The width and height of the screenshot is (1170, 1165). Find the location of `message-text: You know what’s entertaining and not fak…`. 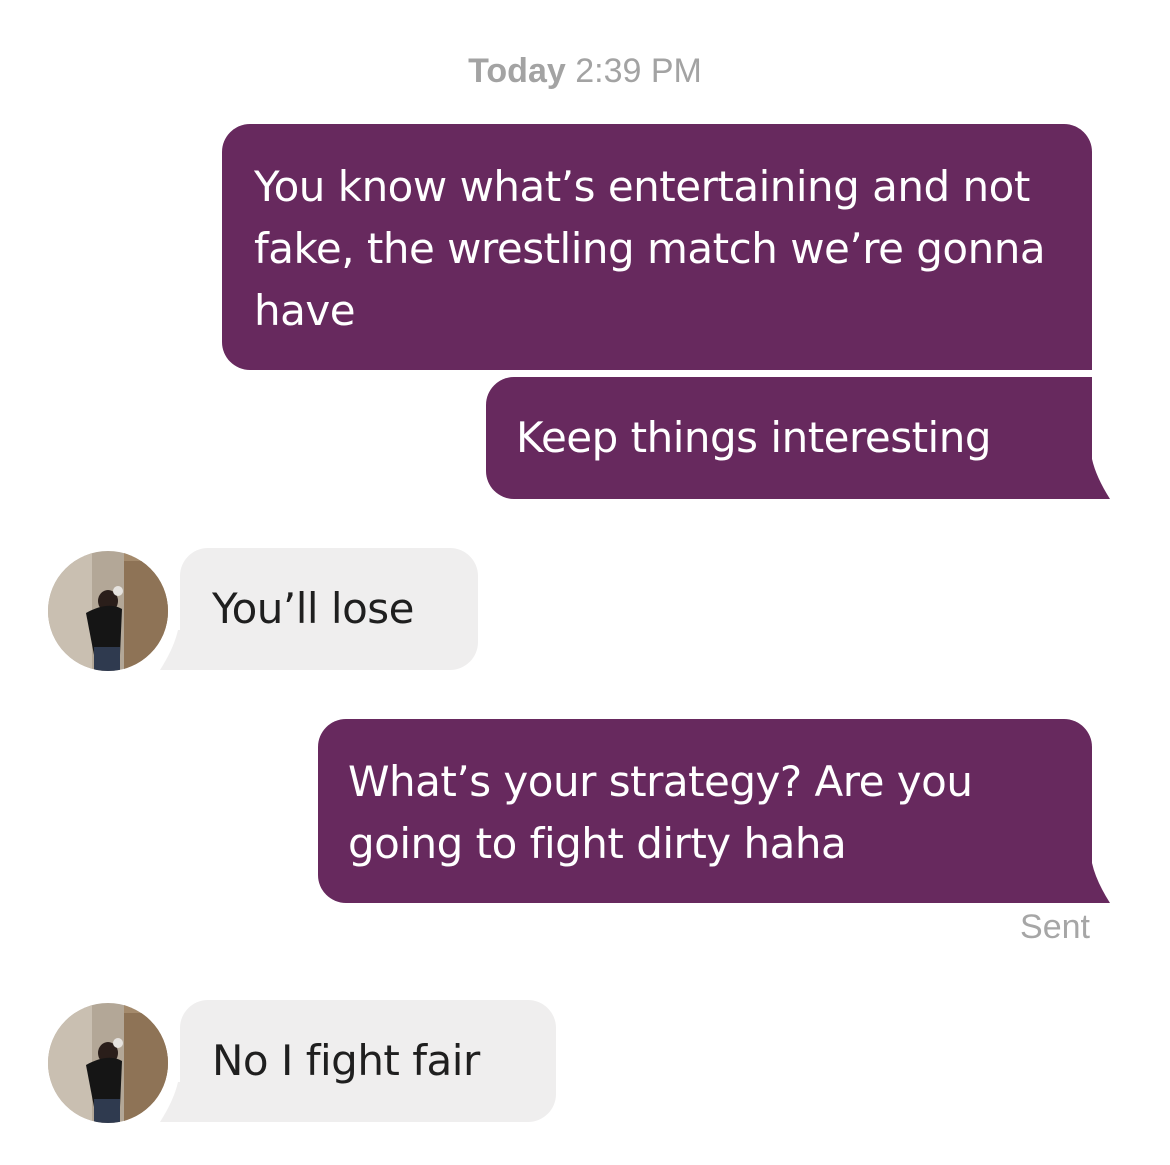

message-text: You know what’s entertaining and not fak… is located at coordinates (650, 248).